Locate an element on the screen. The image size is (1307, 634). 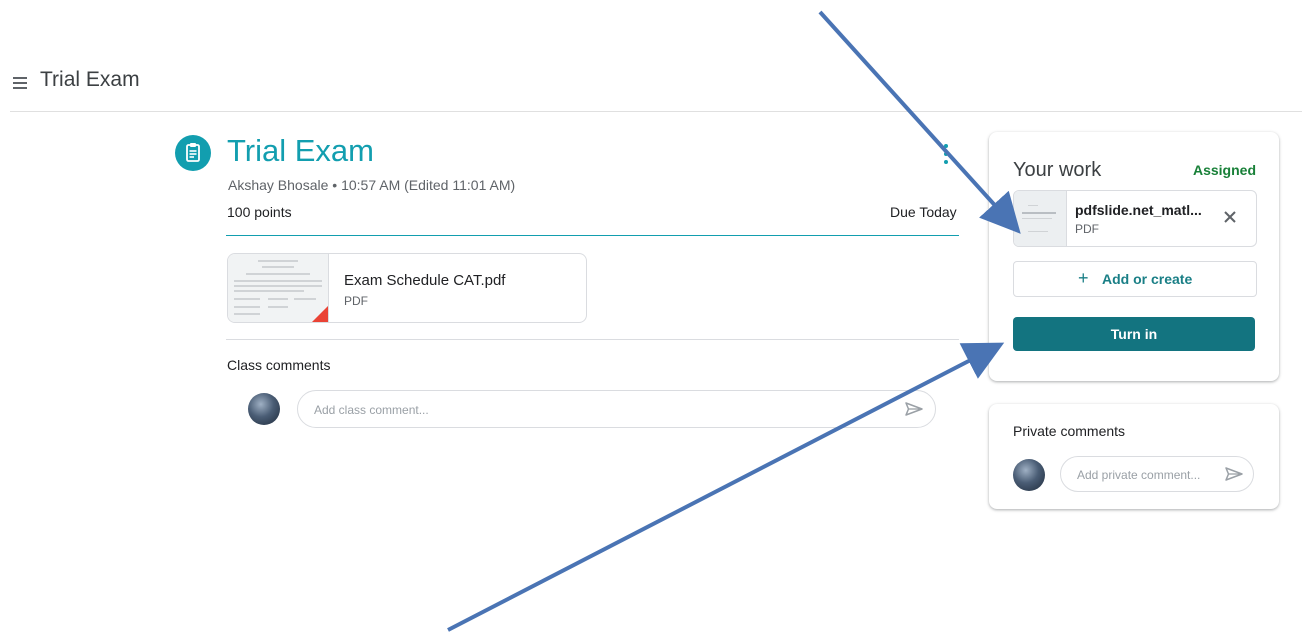
class-comment-box is located at coordinates (616, 409).